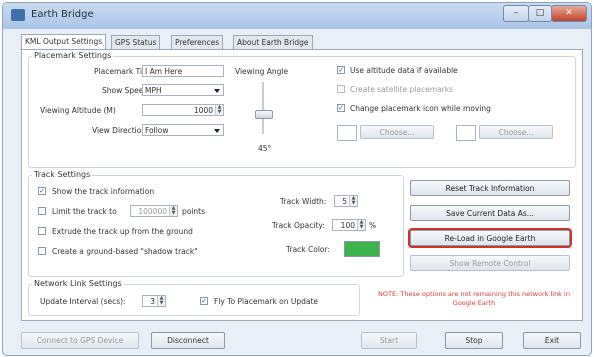  Describe the element at coordinates (466, 133) in the screenshot. I see `moving-icon-preview` at that location.